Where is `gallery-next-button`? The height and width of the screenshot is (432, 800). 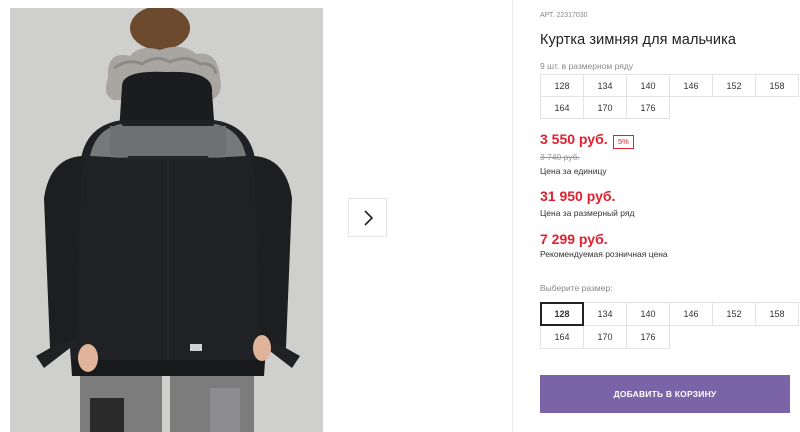 gallery-next-button is located at coordinates (367, 217).